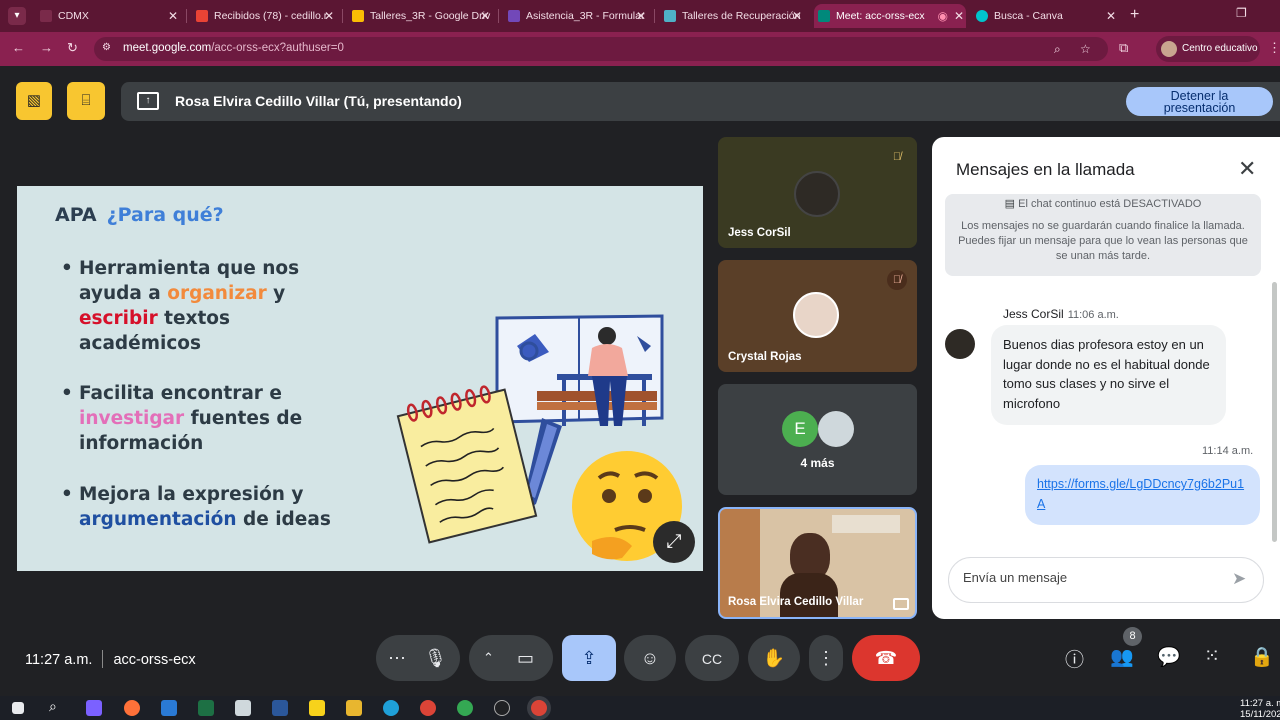  Describe the element at coordinates (674, 542) in the screenshot. I see `expand-presentation-button: ⤢` at that location.